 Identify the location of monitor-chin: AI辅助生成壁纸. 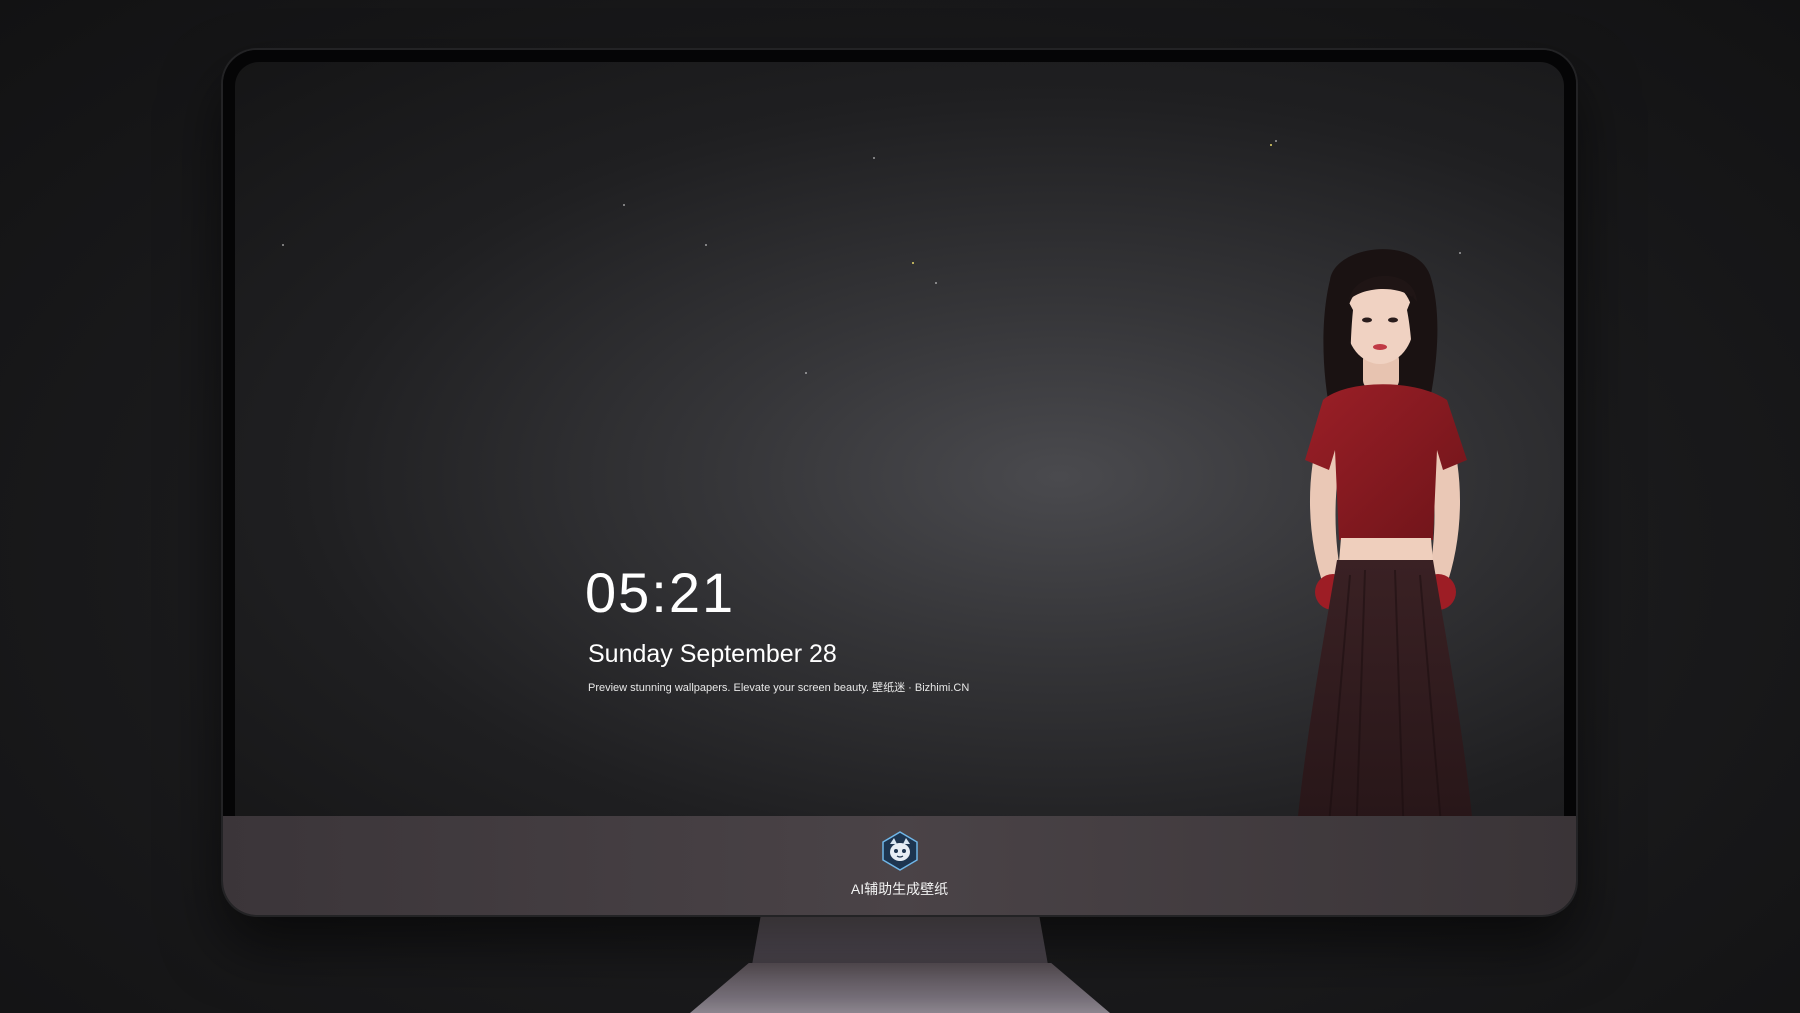
(899, 865).